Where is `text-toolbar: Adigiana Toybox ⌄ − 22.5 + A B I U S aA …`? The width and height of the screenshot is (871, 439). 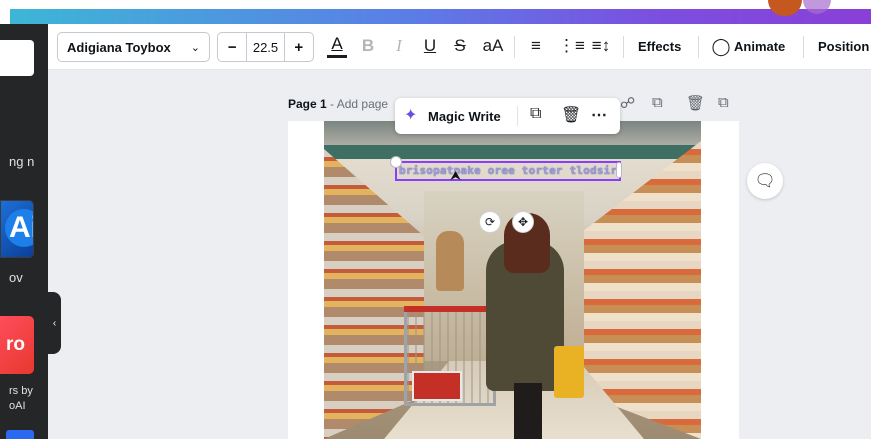
text-toolbar: Adigiana Toybox ⌄ − 22.5 + A B I U S aA … is located at coordinates (459, 47).